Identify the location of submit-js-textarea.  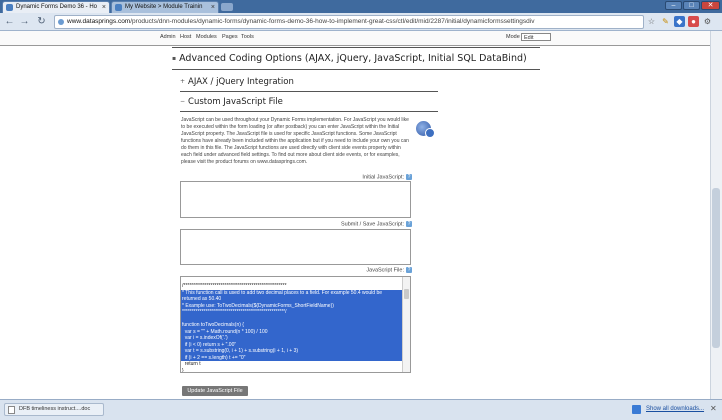
(295, 247).